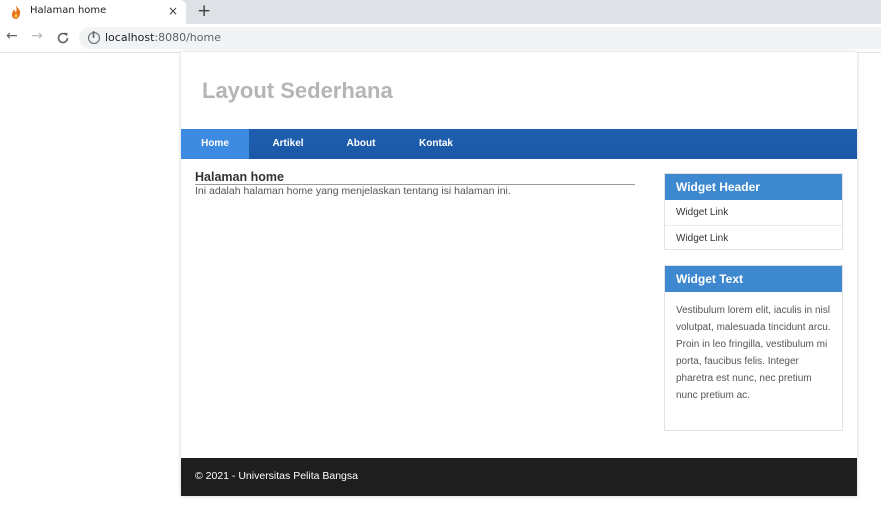 The image size is (881, 512). I want to click on site-footer: © 2021 - Universitas Pelita Bangsa, so click(519, 477).